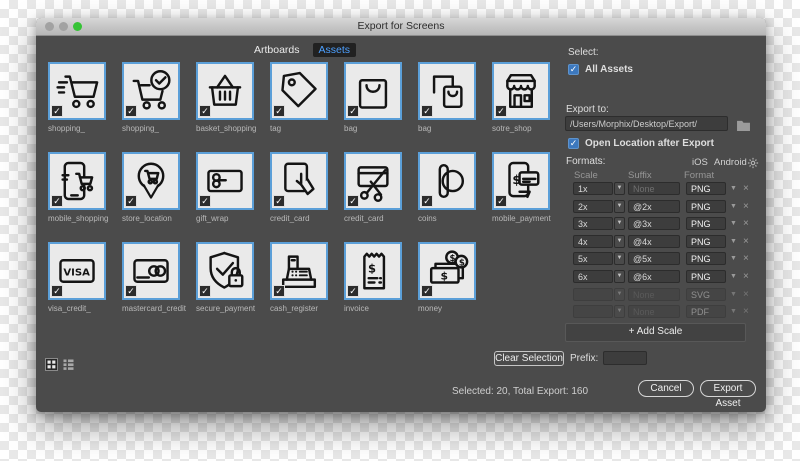 This screenshot has height=461, width=800. Describe the element at coordinates (529, 358) in the screenshot. I see `clear-selection-button: Clear Selection` at that location.